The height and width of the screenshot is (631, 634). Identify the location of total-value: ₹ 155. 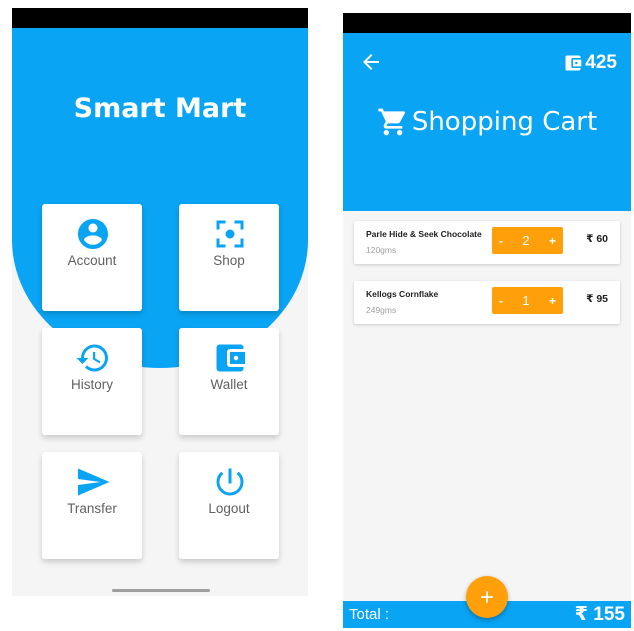
(599, 614).